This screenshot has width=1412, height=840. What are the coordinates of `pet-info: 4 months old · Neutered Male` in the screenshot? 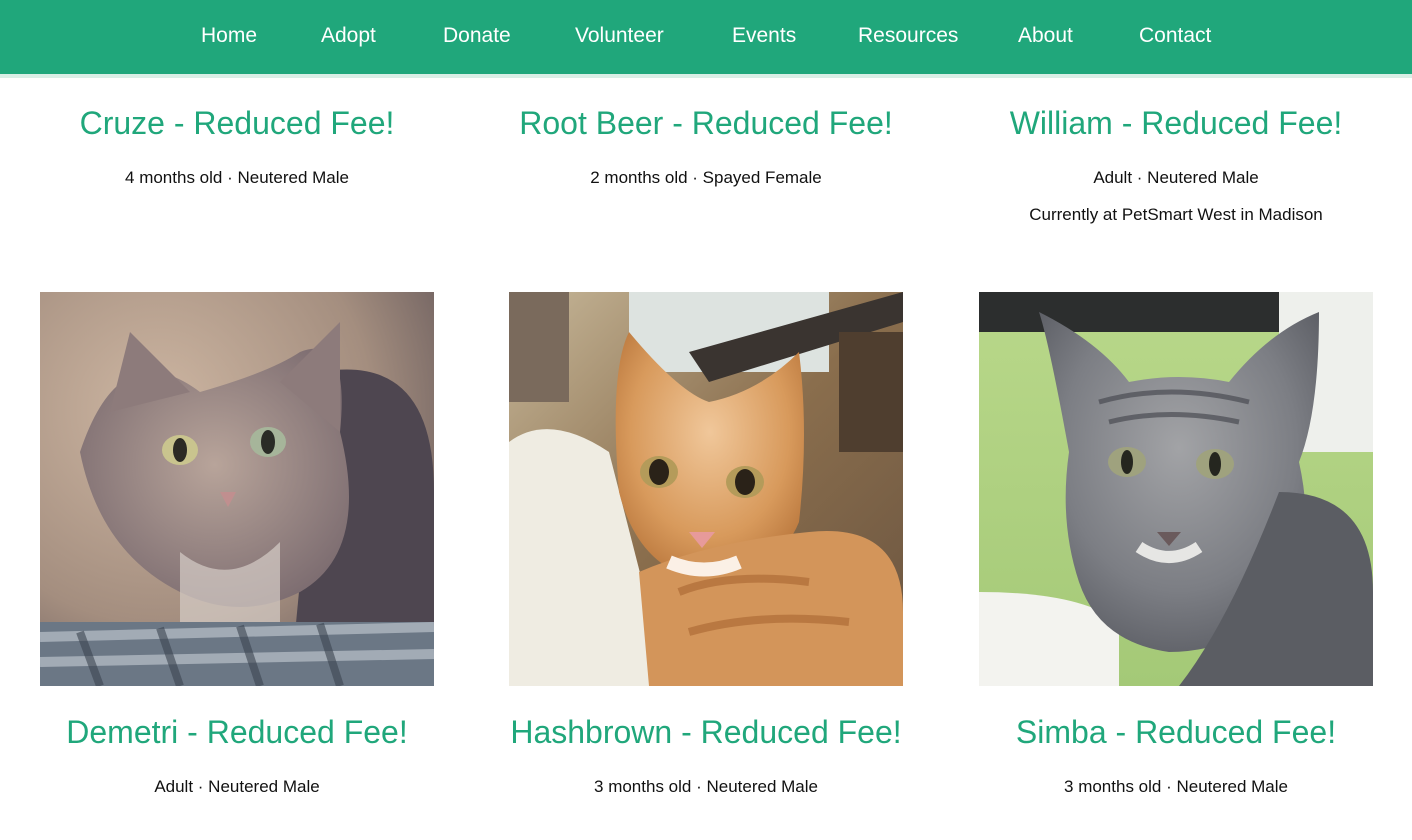 It's located at (237, 177).